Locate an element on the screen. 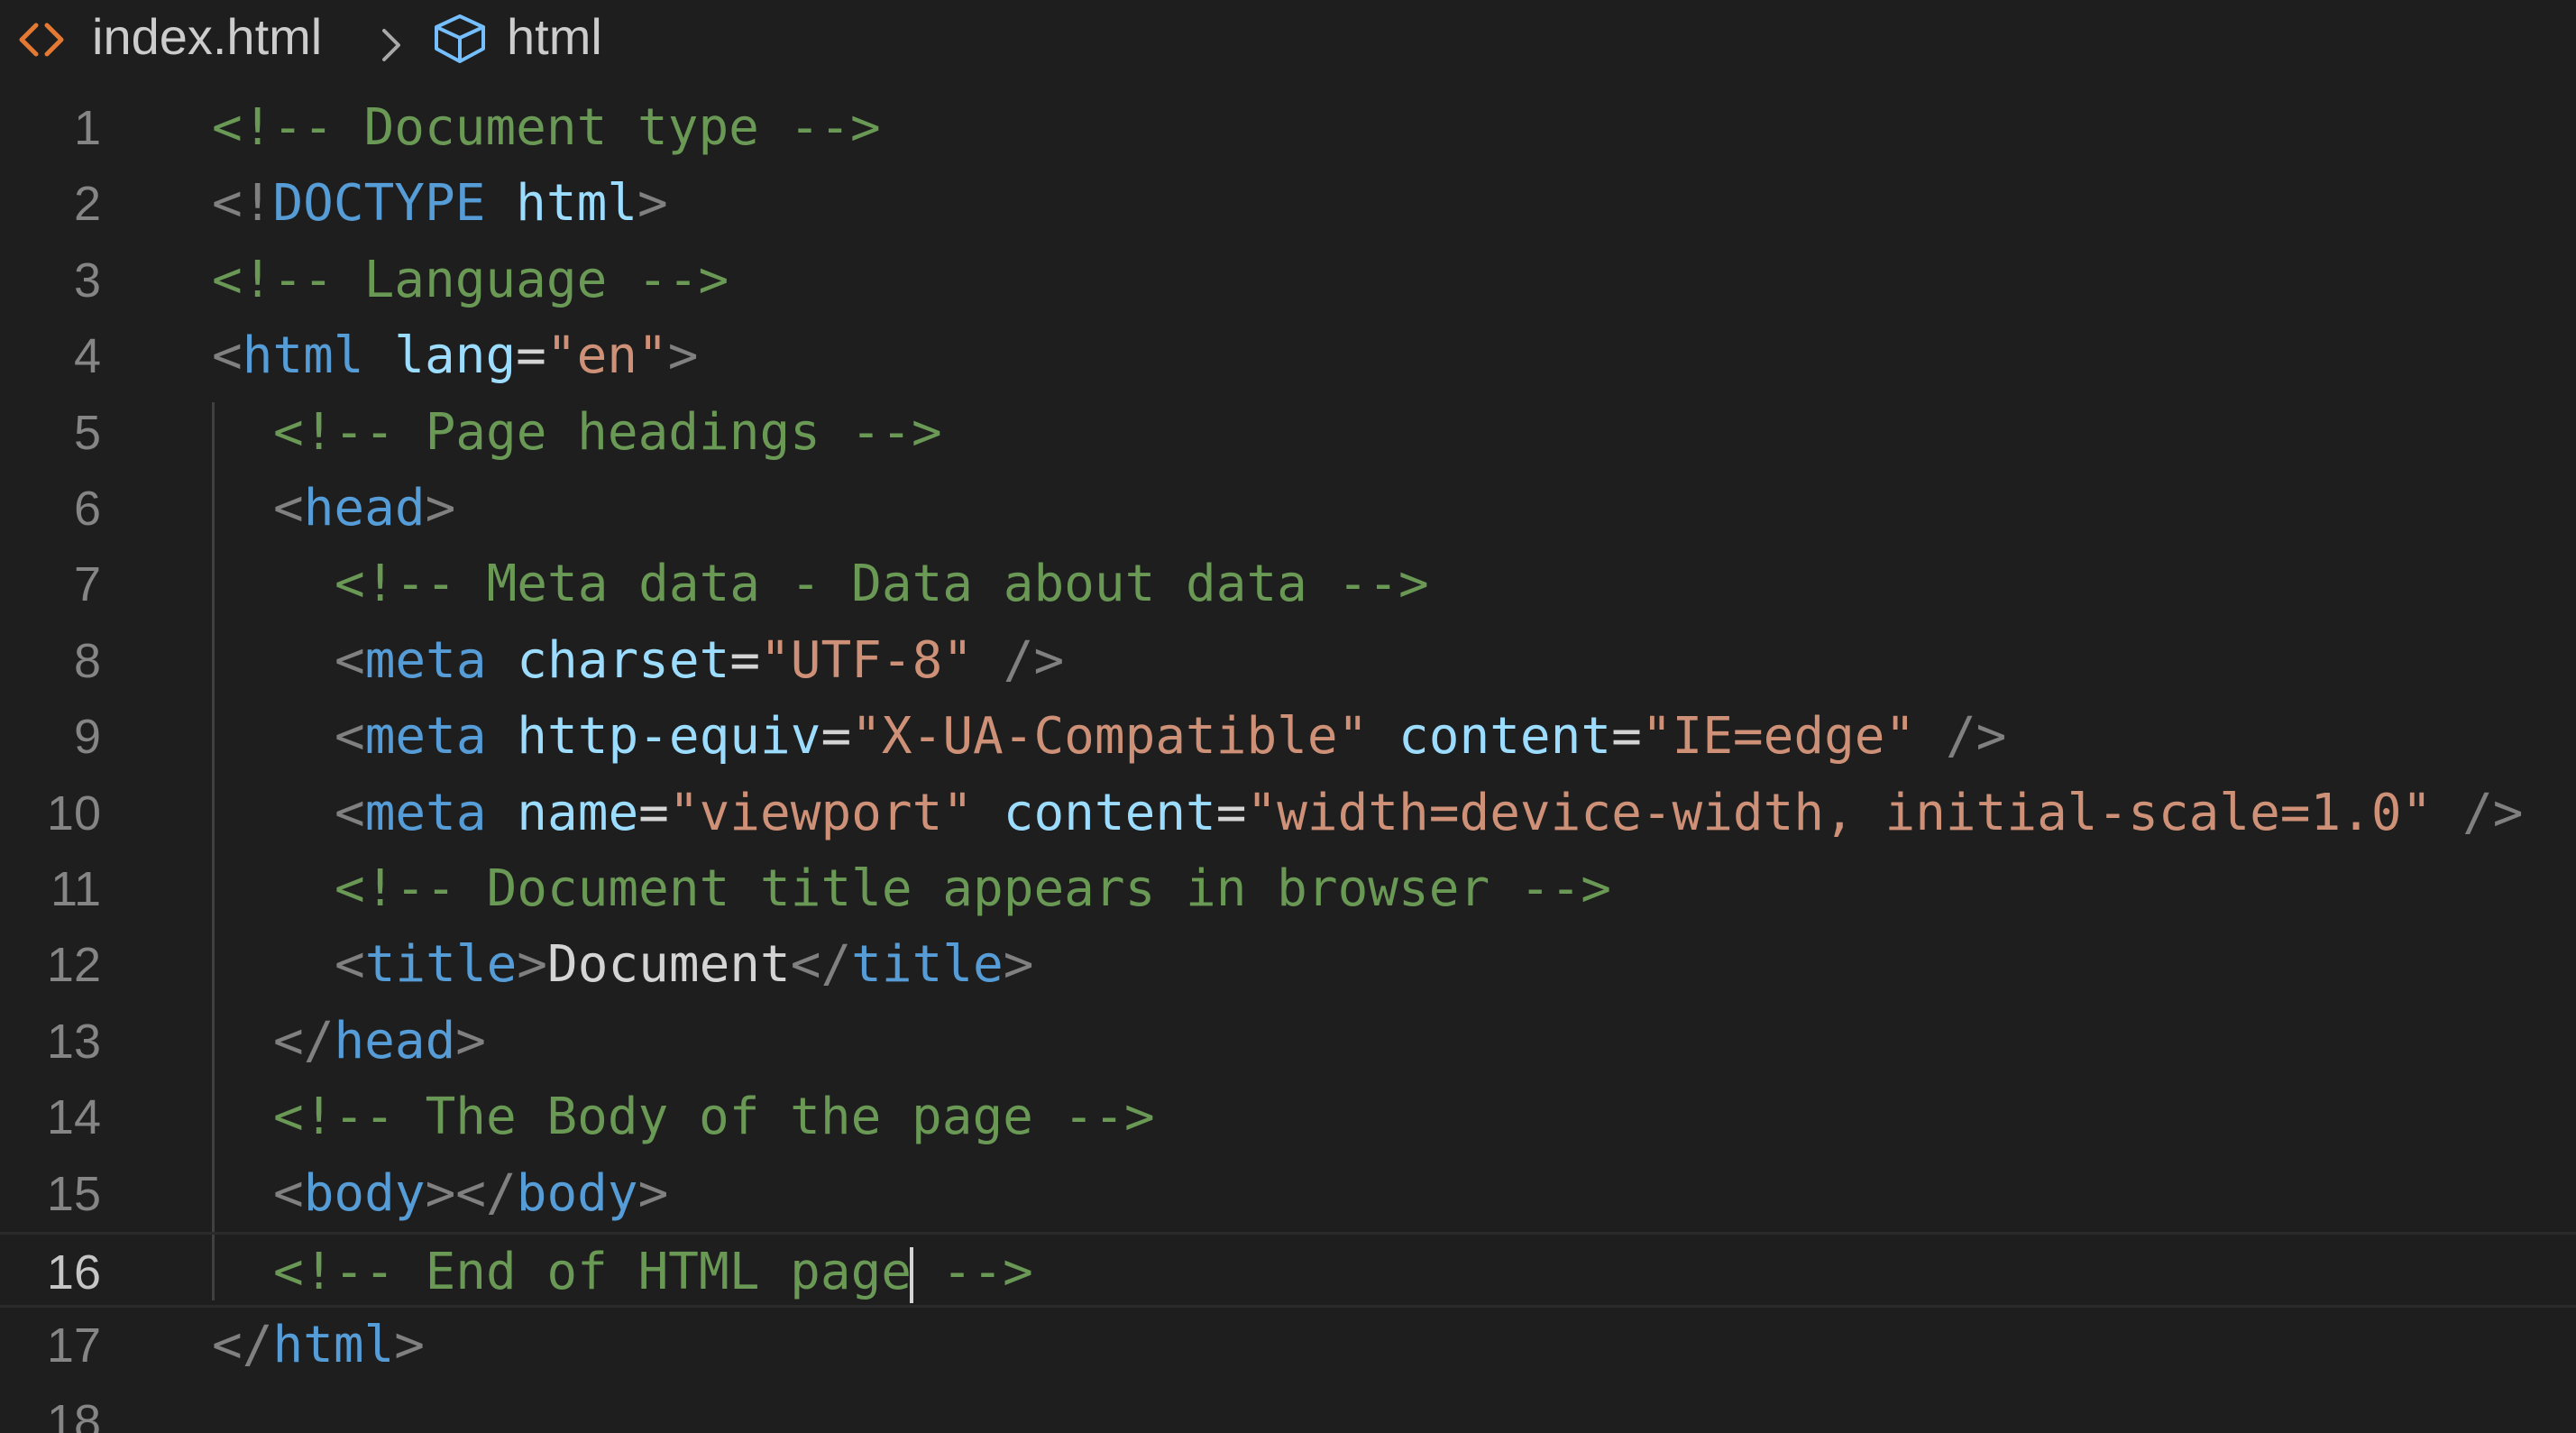  code-line: 4 <html lang="en"> is located at coordinates (1288, 356).